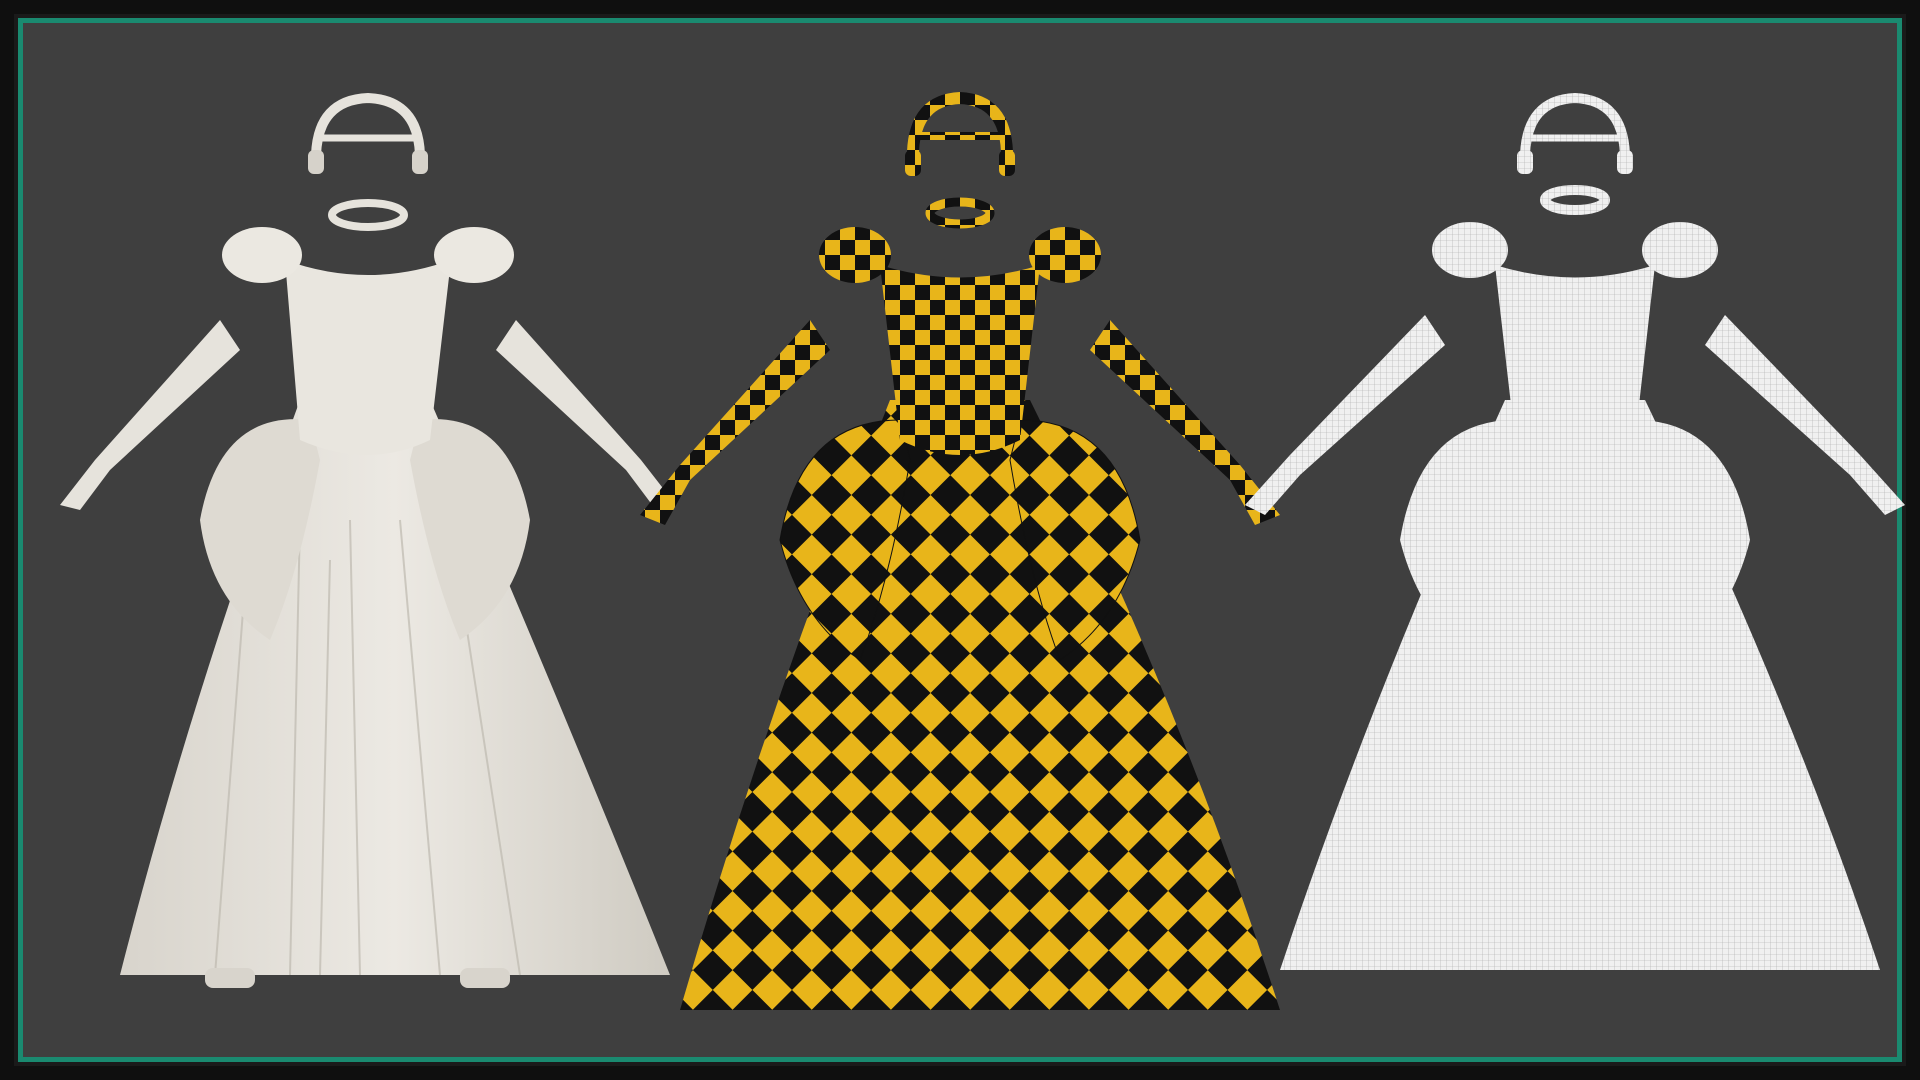  What do you see at coordinates (230, 978) in the screenshot?
I see `shoe-left` at bounding box center [230, 978].